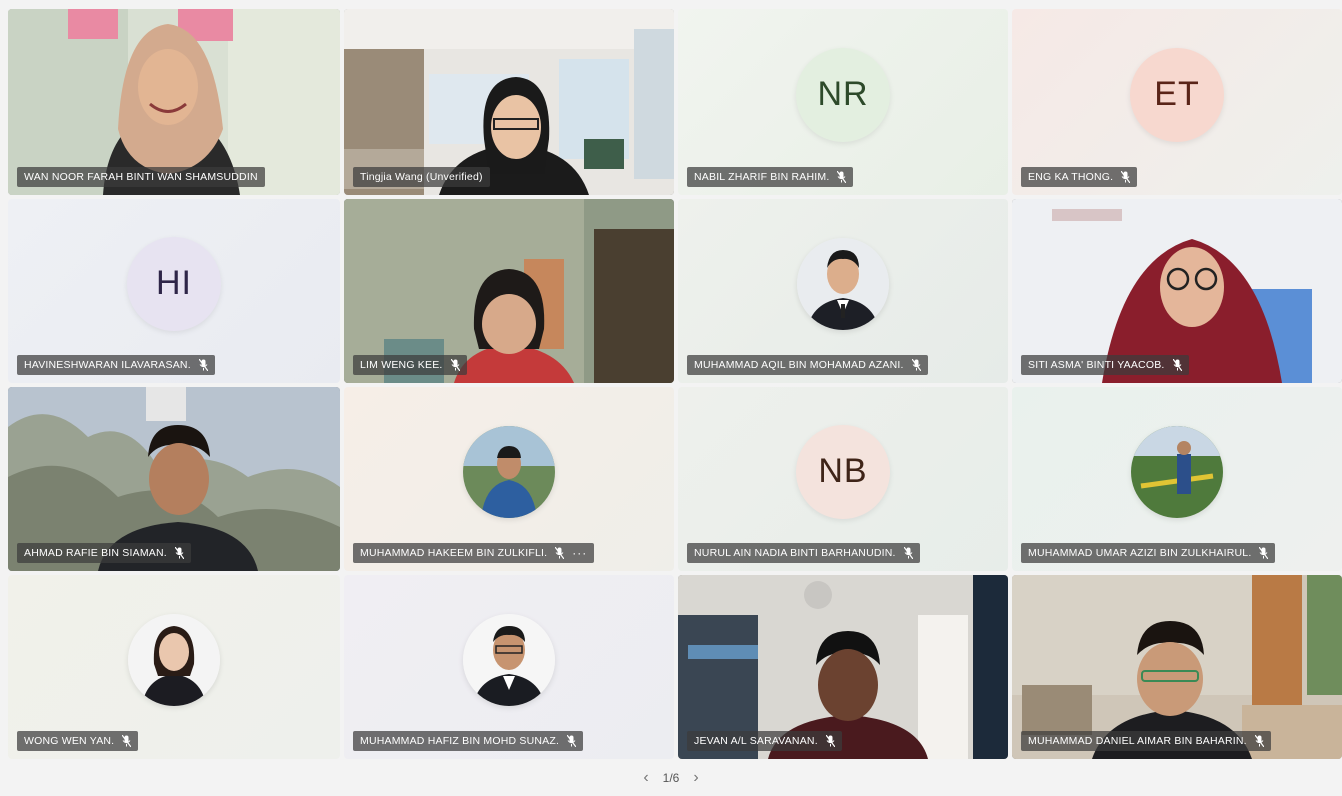 This screenshot has height=796, width=1342. I want to click on participant-name-label: LIM WENG KEE., so click(410, 365).